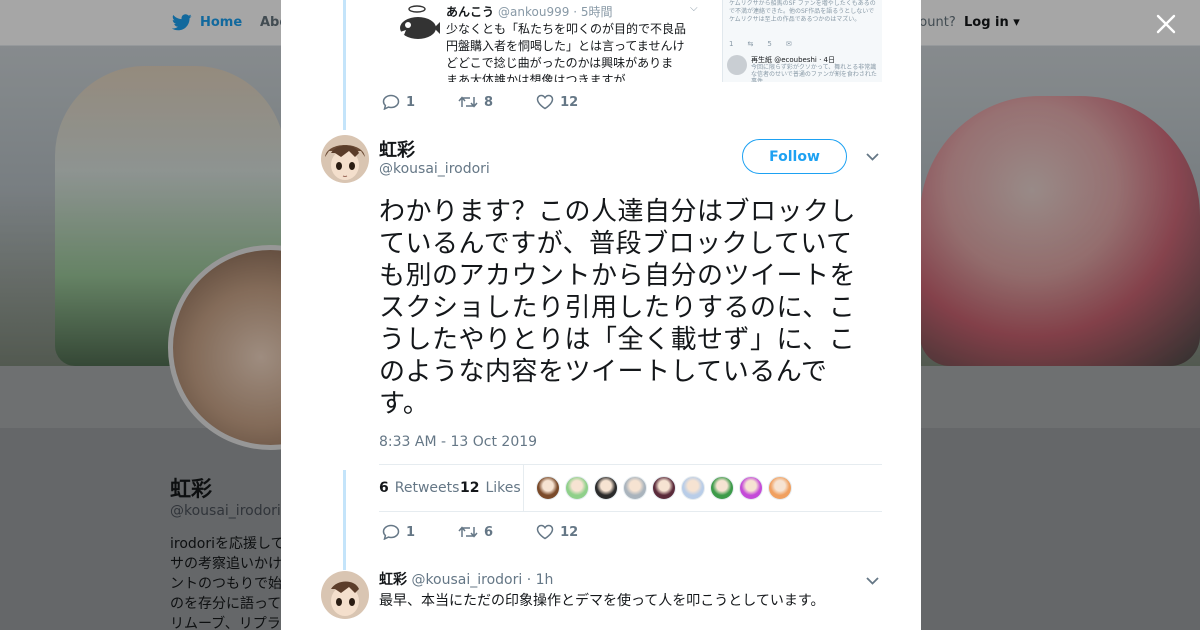 Image resolution: width=1200 pixels, height=630 pixels. I want to click on screenshot-side-stats: 1 ⇆ 5 ✉, so click(760, 44).